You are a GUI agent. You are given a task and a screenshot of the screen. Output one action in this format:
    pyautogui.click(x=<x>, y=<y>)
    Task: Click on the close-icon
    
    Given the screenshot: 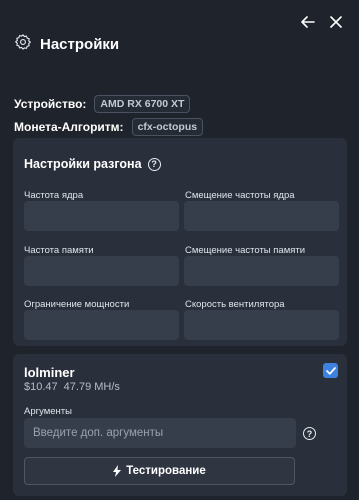 What is the action you would take?
    pyautogui.click(x=336, y=22)
    